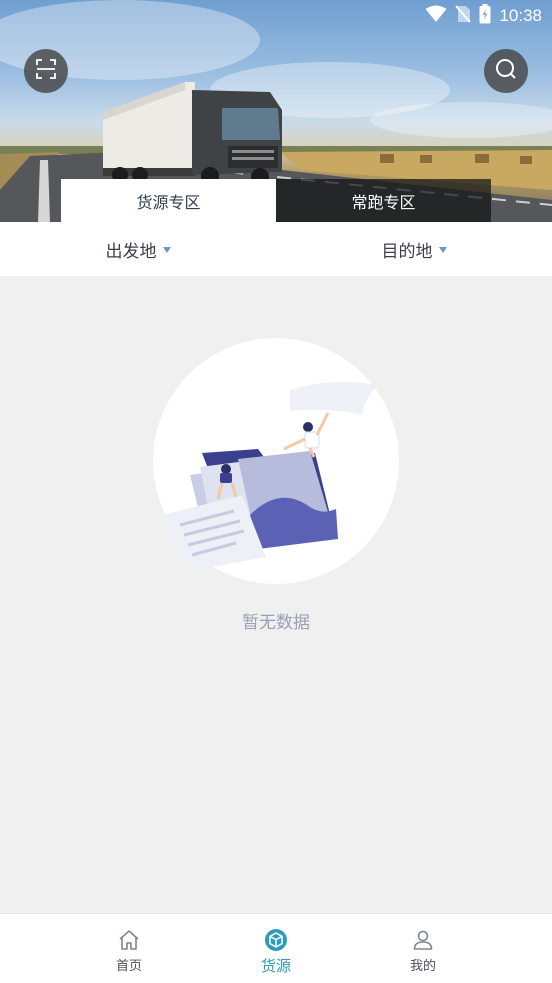  Describe the element at coordinates (423, 940) in the screenshot. I see `user-icon` at that location.